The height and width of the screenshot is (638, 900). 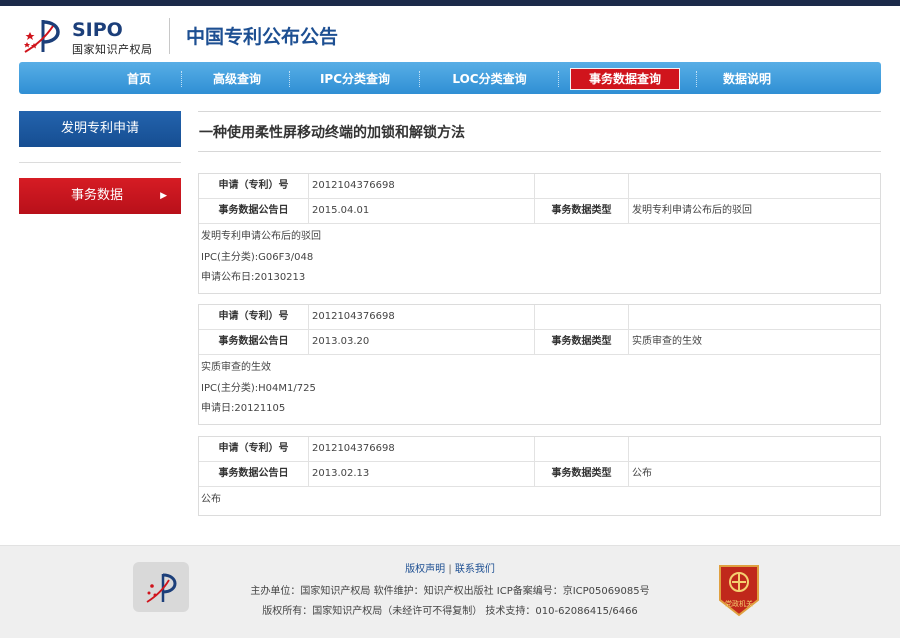 What do you see at coordinates (667, 341) in the screenshot?
I see `transaction-type-value: 实质审查的生效` at bounding box center [667, 341].